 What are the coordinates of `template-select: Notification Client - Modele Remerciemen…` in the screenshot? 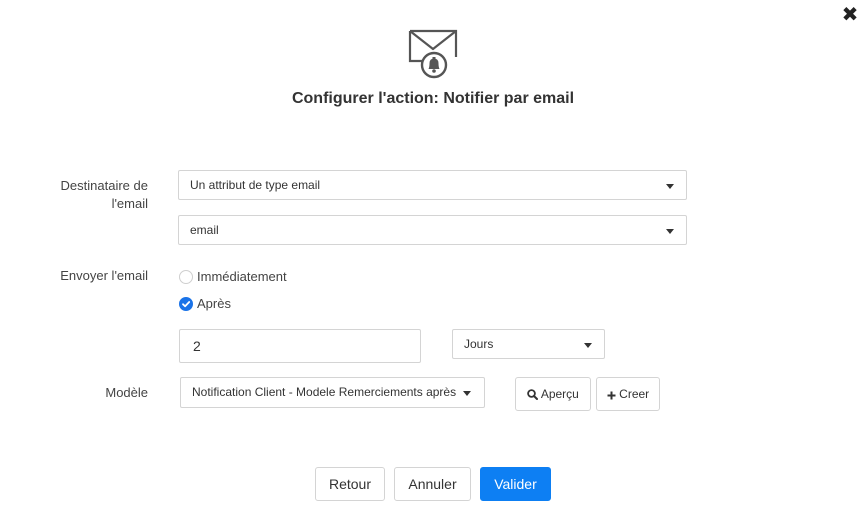 It's located at (332, 392).